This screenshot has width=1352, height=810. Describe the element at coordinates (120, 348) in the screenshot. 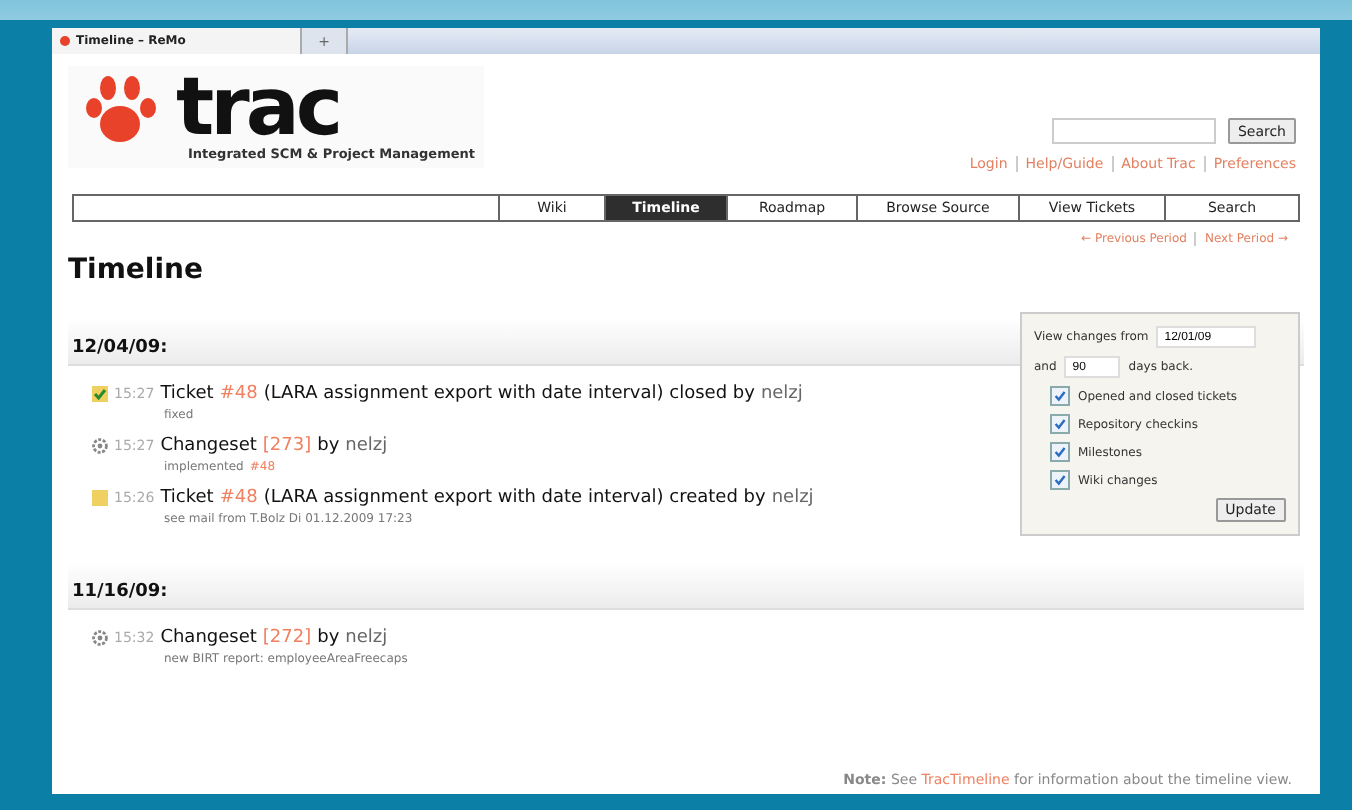

I see `date-label: 12/04/09:` at that location.